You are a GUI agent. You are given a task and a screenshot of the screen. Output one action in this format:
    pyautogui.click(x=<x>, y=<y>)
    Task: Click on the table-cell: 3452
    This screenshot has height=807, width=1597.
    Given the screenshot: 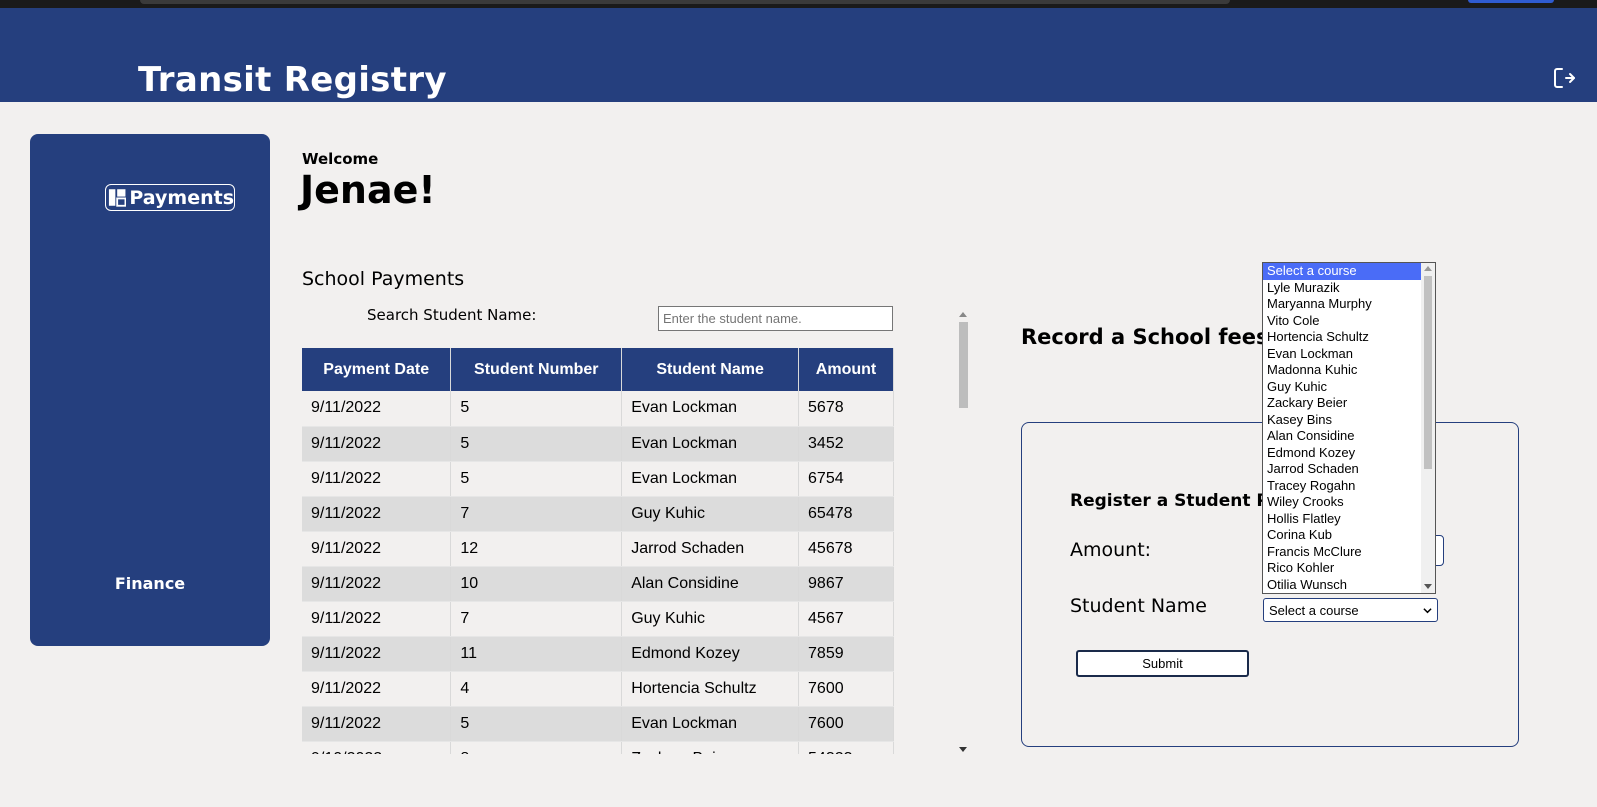 What is the action you would take?
    pyautogui.click(x=846, y=444)
    